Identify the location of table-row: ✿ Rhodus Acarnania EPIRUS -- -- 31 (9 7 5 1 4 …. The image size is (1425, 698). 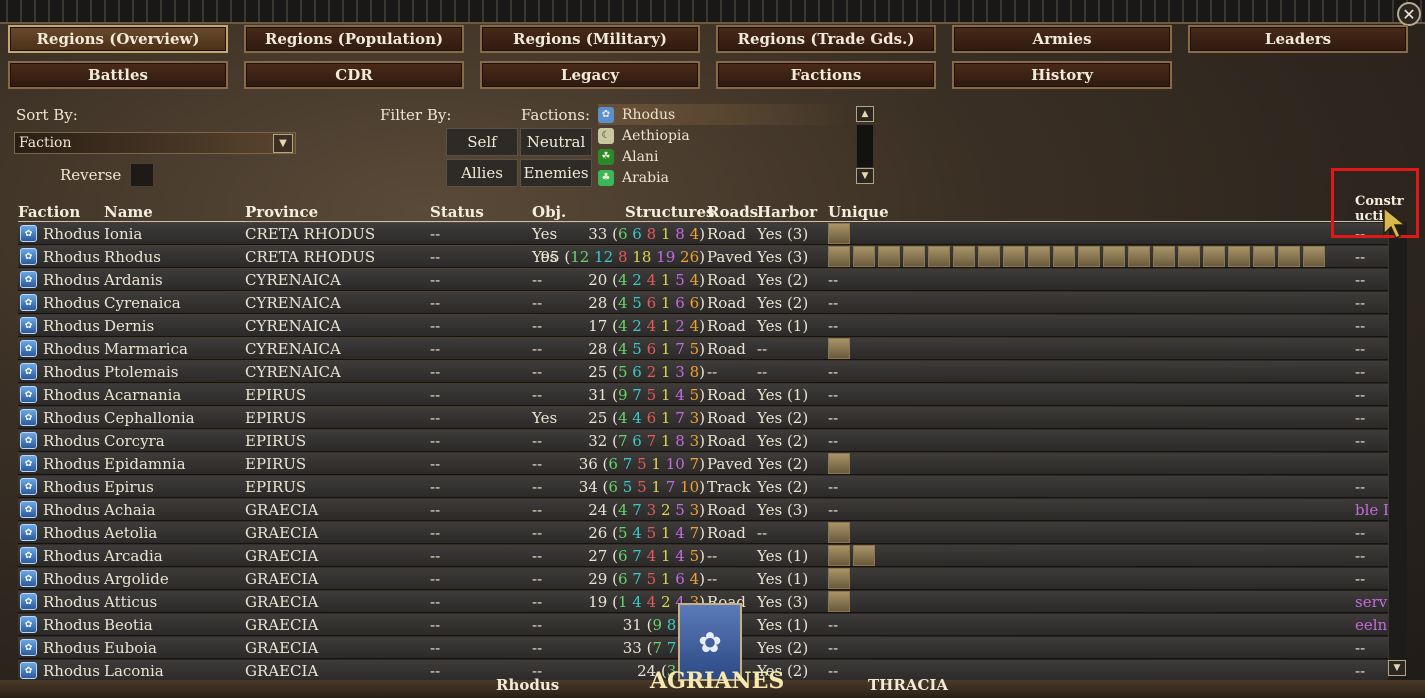
(703, 395).